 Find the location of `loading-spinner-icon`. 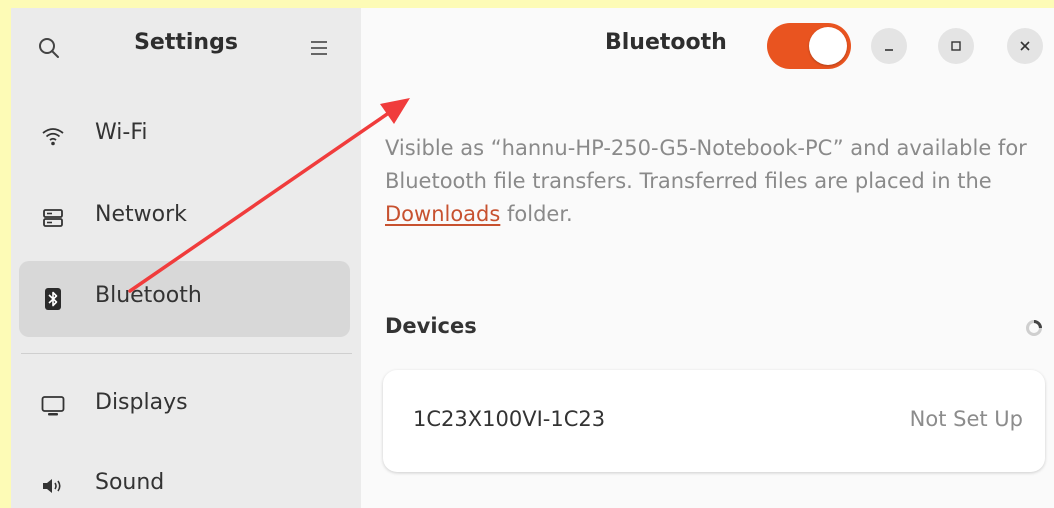

loading-spinner-icon is located at coordinates (1034, 328).